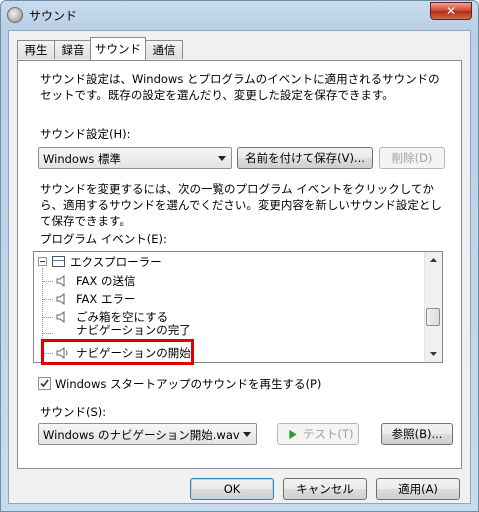 This screenshot has height=512, width=479. I want to click on test-button-label: テスト(T), so click(328, 434).